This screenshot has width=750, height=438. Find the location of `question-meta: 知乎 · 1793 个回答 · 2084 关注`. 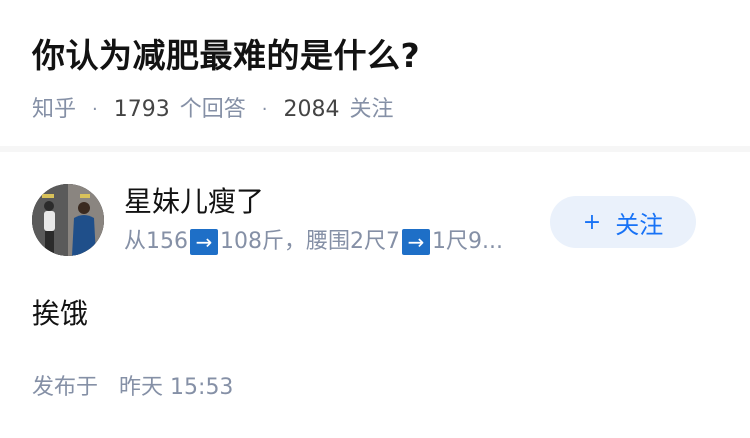

question-meta: 知乎 · 1793 个回答 · 2084 关注 is located at coordinates (213, 110).